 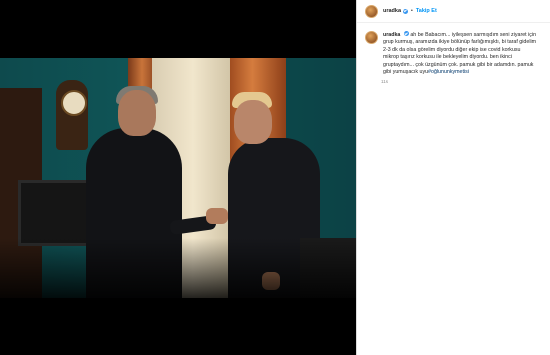 What do you see at coordinates (448, 72) in the screenshot?
I see `caption-hashtag: #oğlununkymetisi` at bounding box center [448, 72].